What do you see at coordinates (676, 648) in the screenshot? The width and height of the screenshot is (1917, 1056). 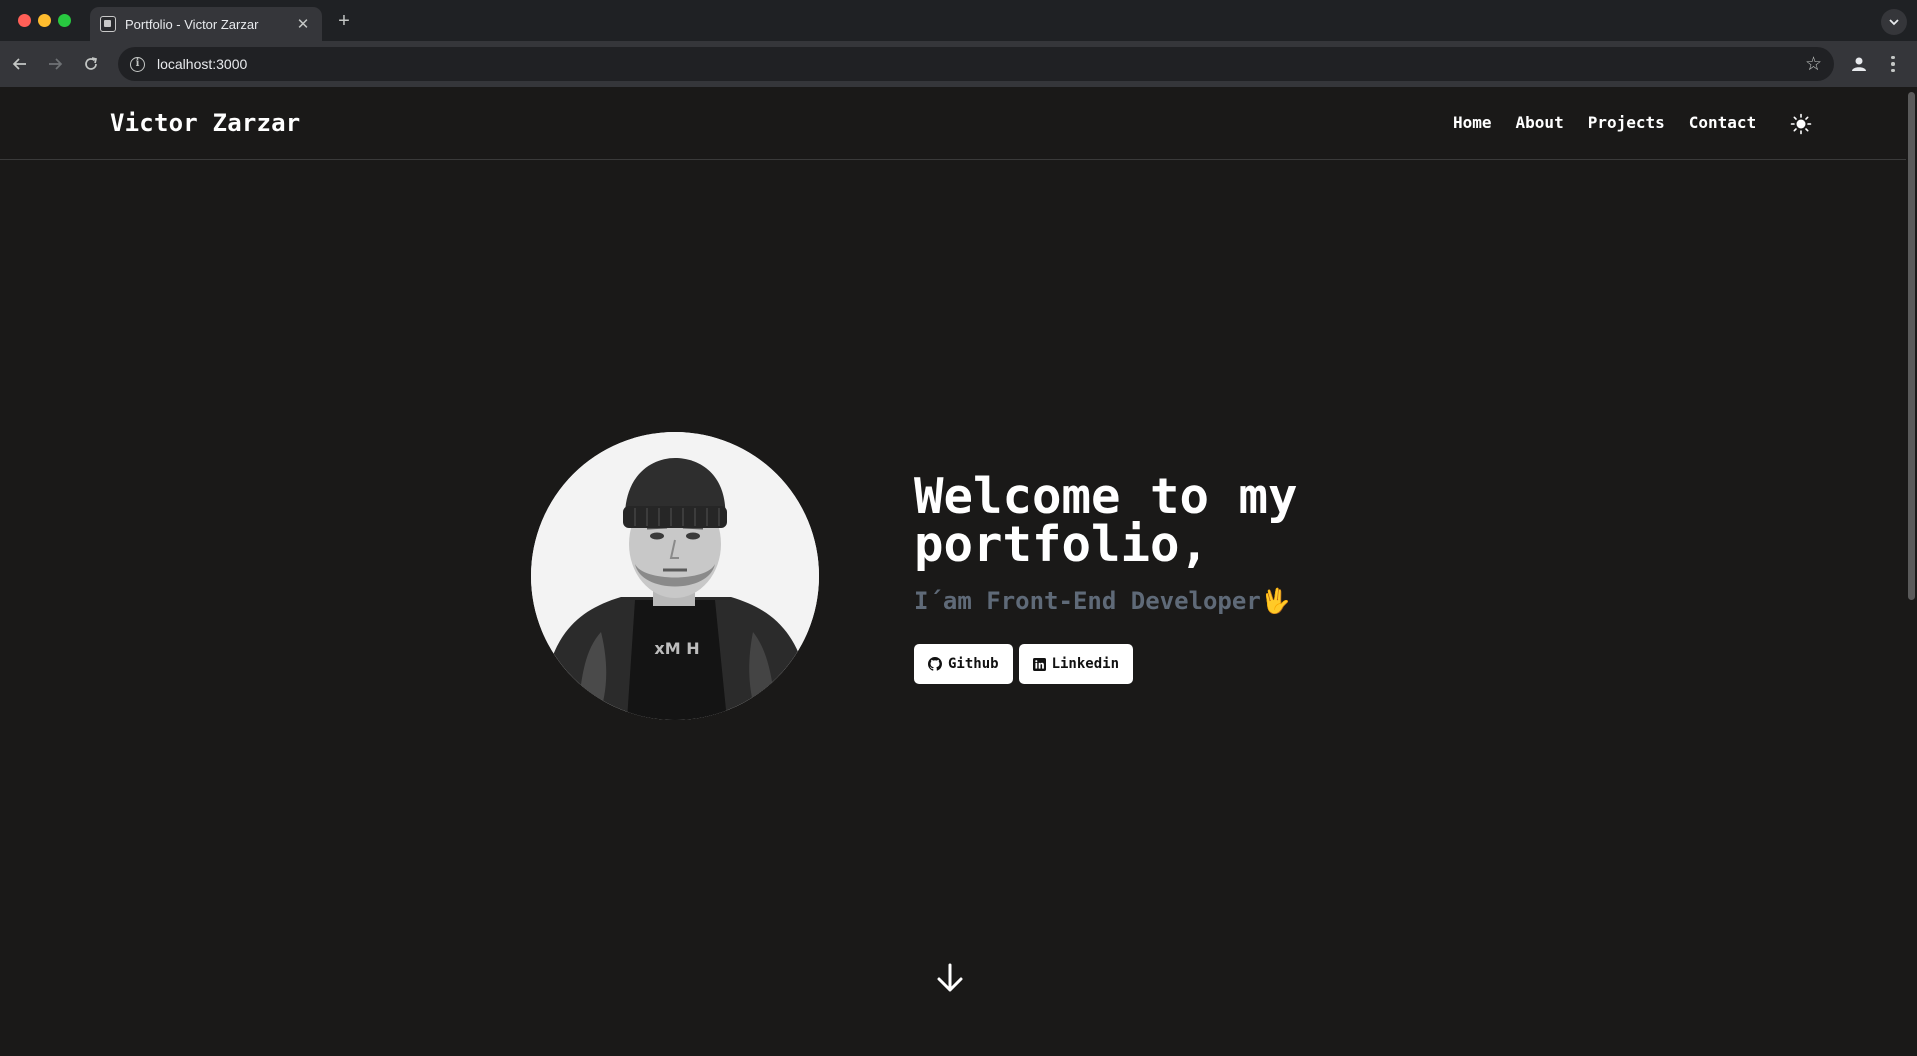 I see `svg-text: xM H` at bounding box center [676, 648].